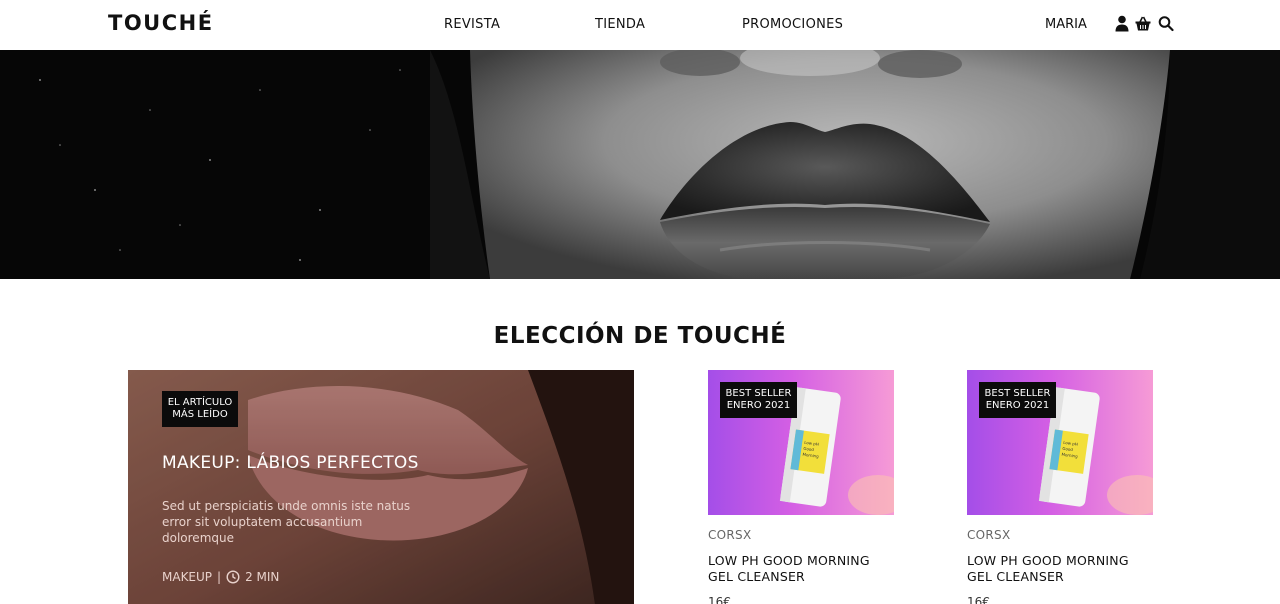  What do you see at coordinates (1122, 23) in the screenshot?
I see `user-icon` at bounding box center [1122, 23].